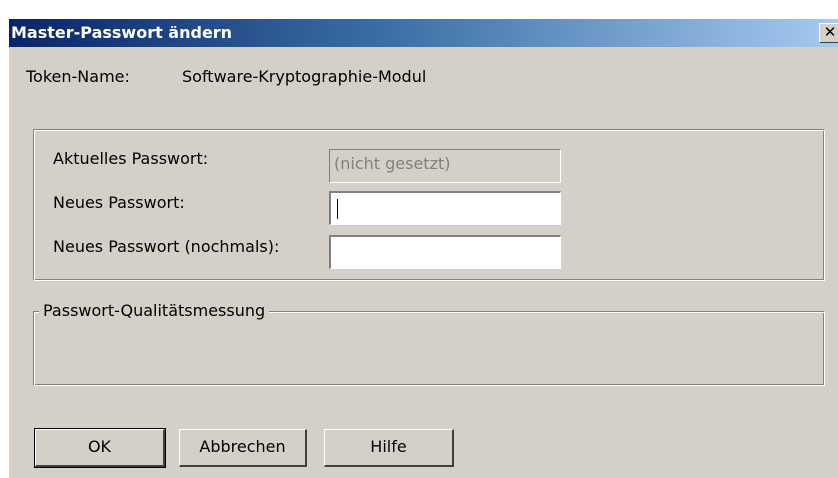  I want to click on cancel-button: Abbrechen, so click(243, 448).